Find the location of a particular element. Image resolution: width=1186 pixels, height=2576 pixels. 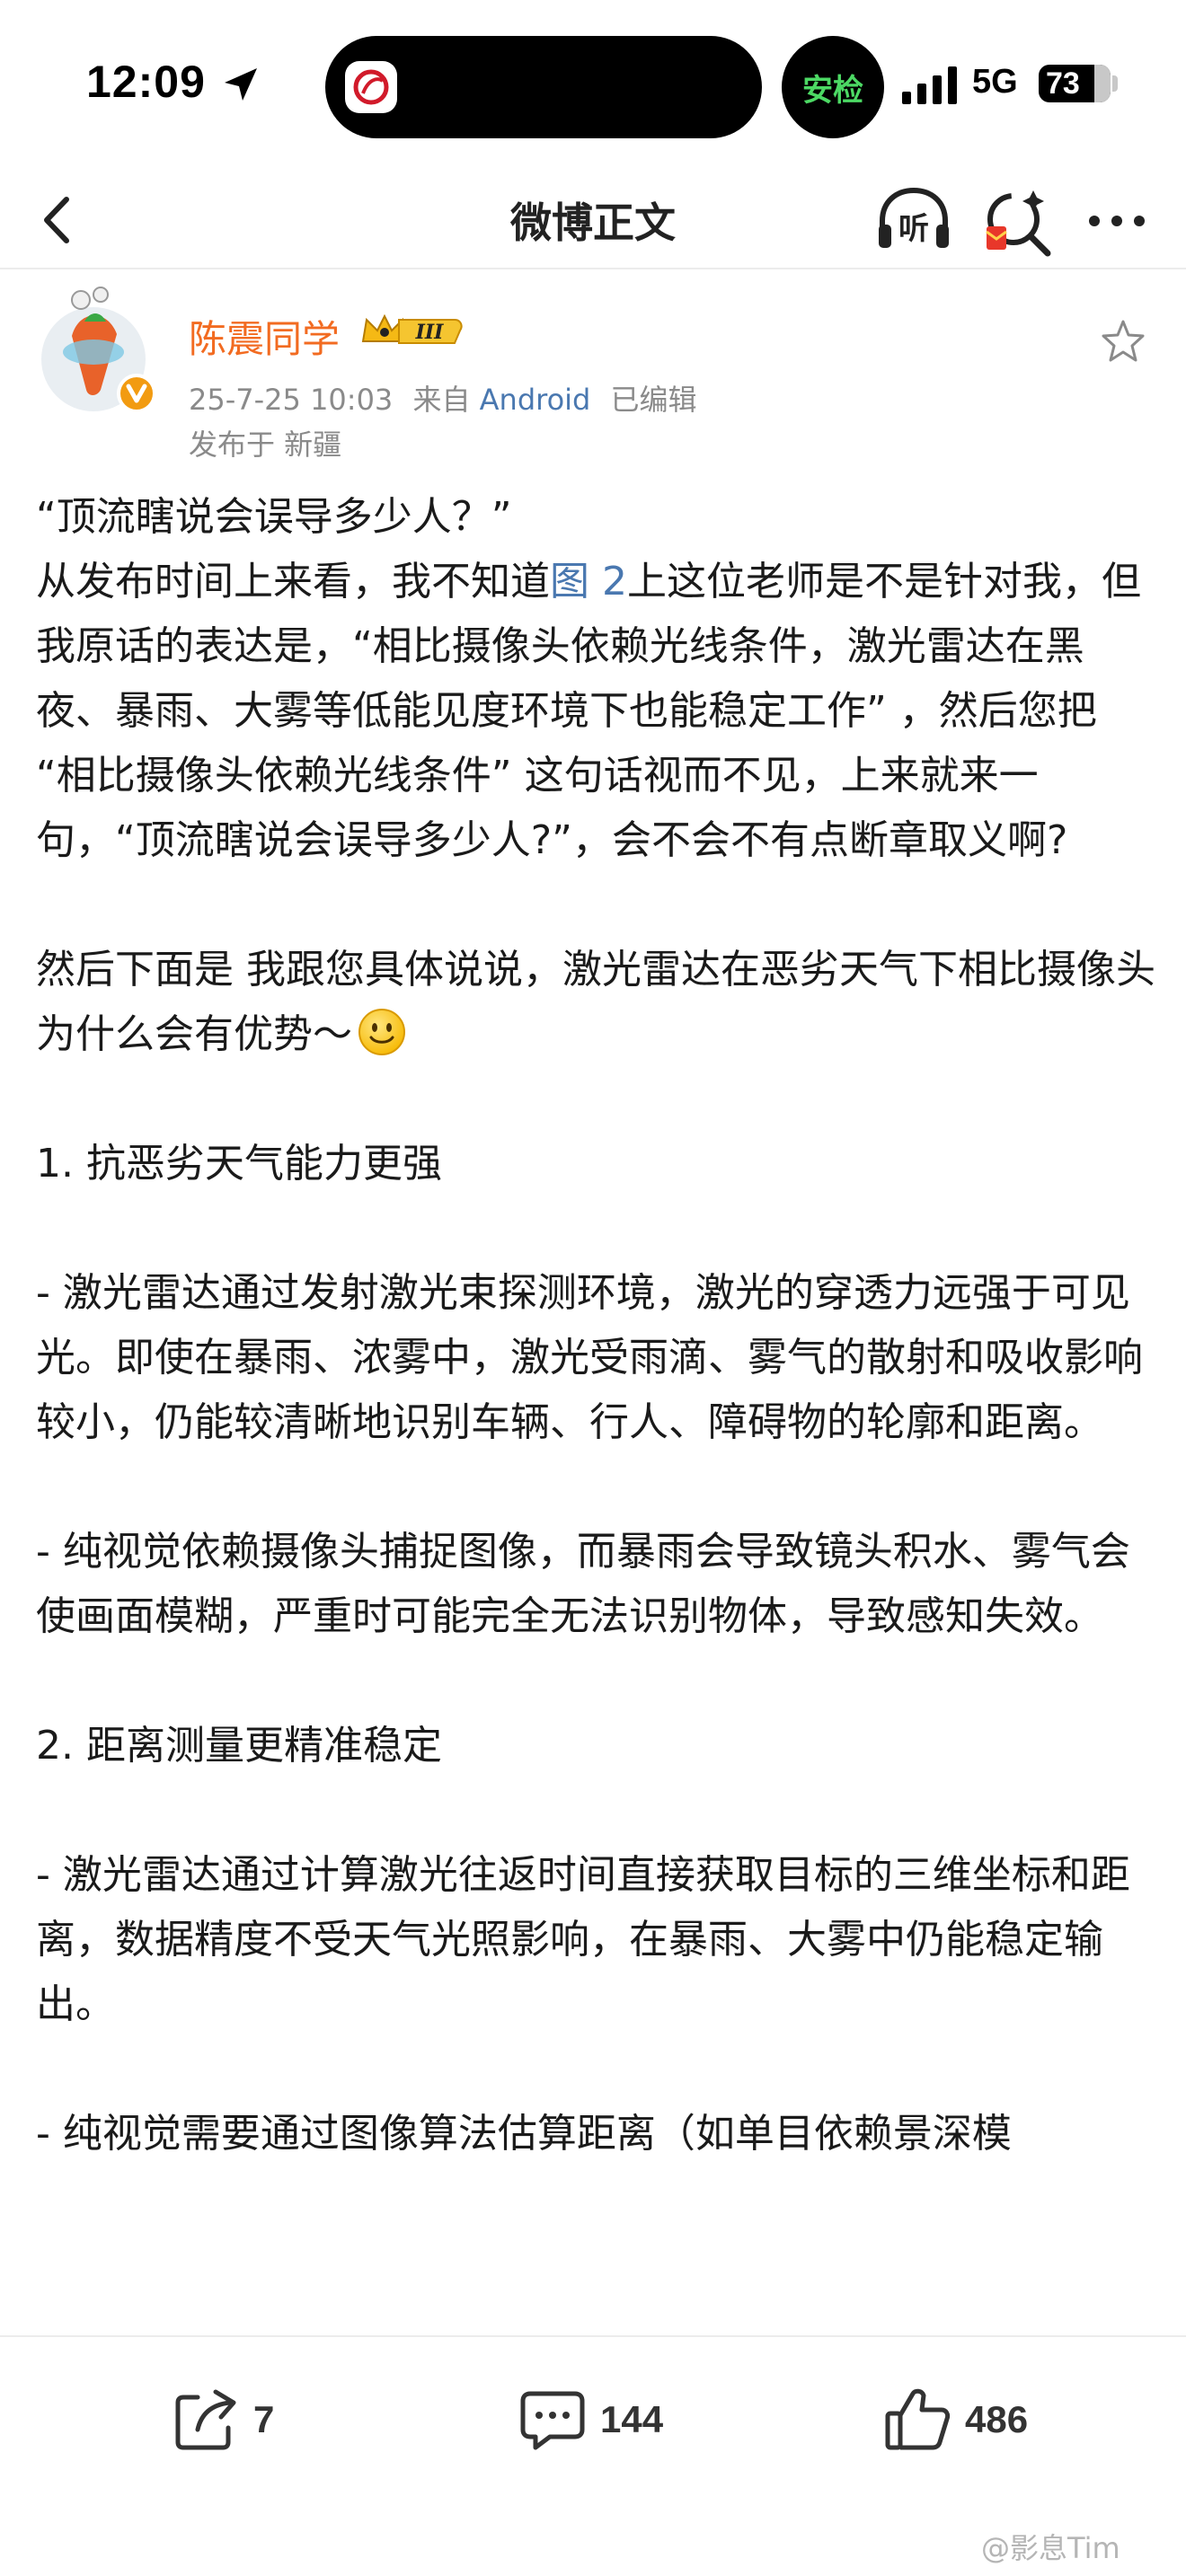

smiley-emoji-icon is located at coordinates (381, 1032).